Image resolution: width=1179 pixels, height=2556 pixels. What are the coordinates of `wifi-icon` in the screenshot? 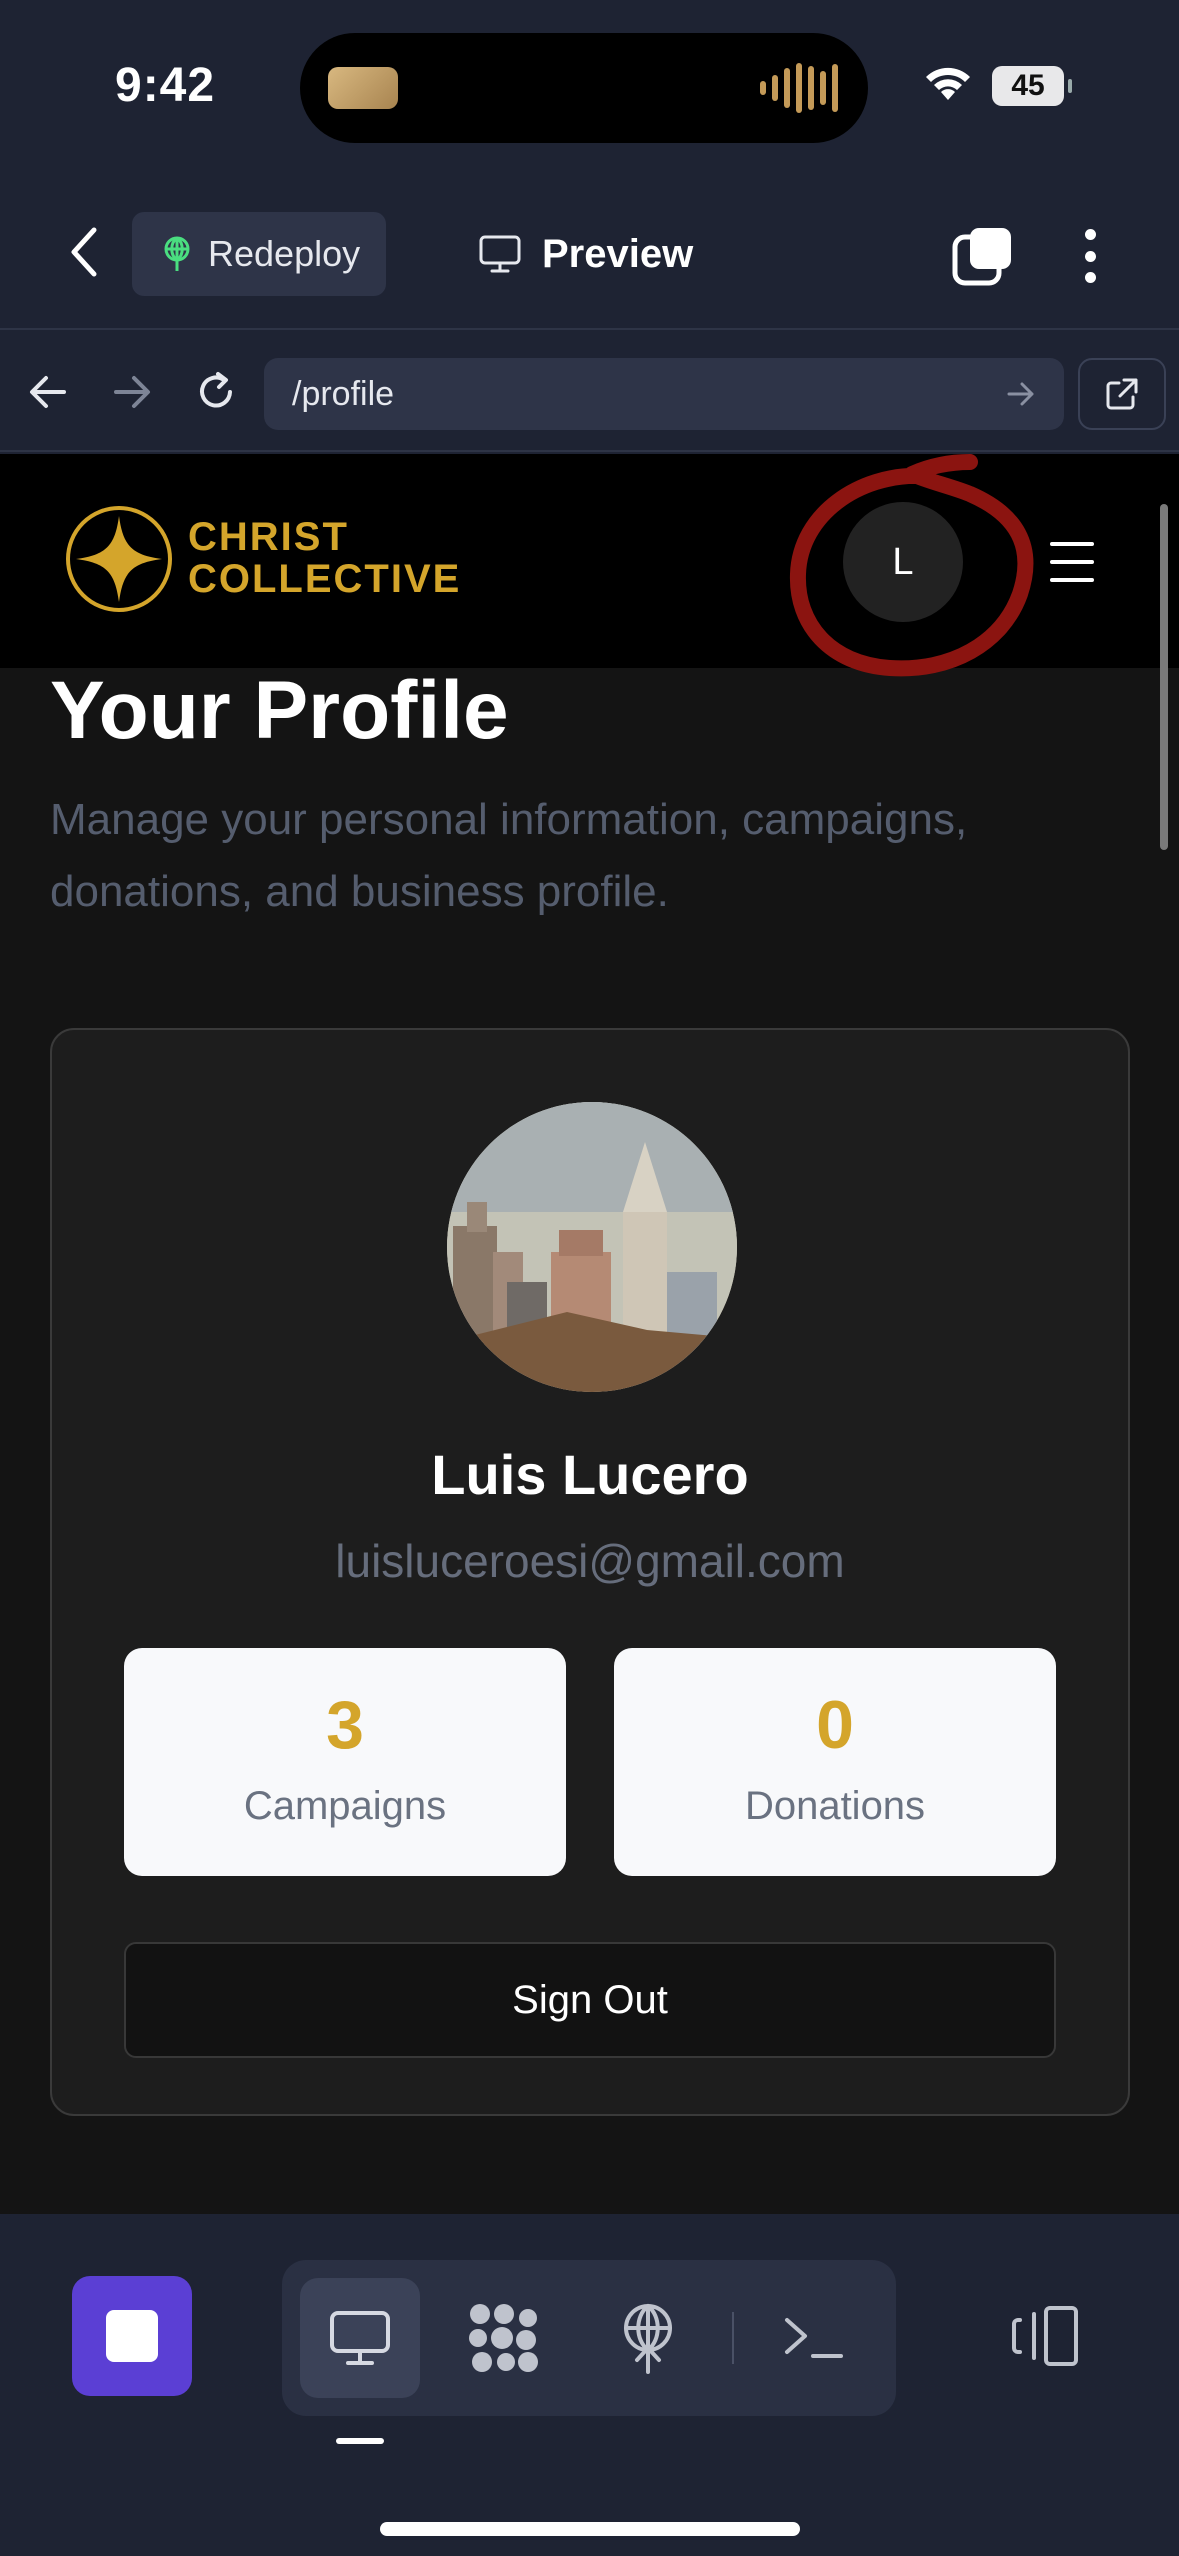 It's located at (948, 83).